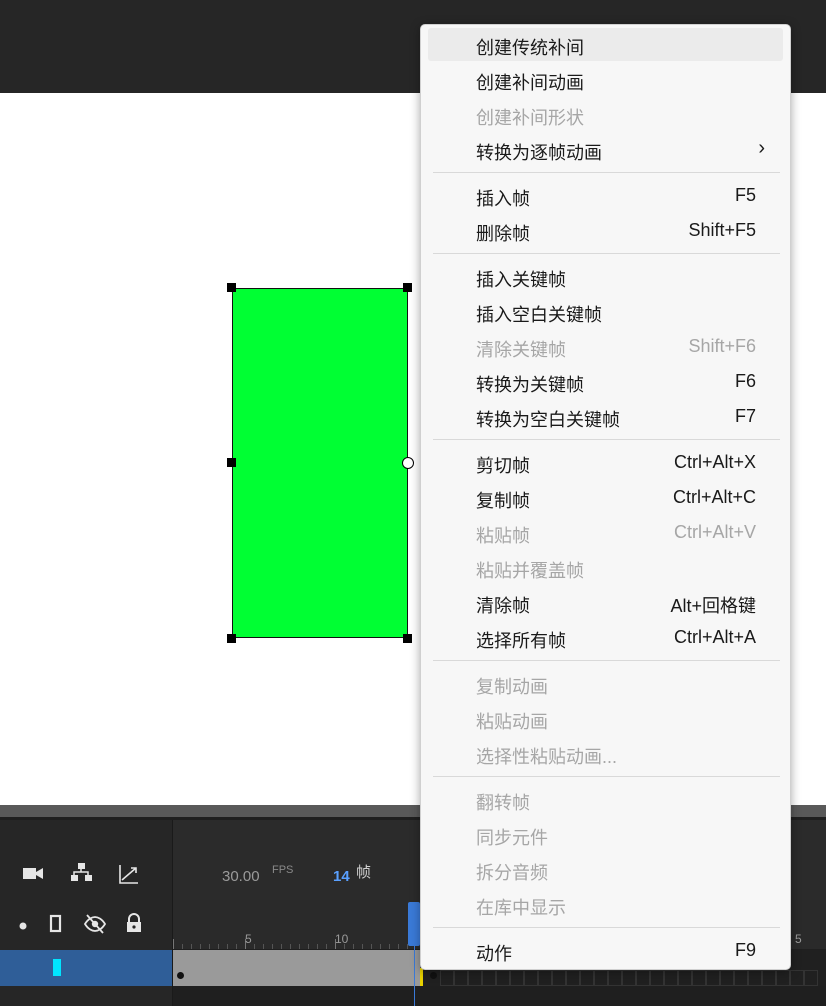  I want to click on menu-item-clear-keyframe: 清除关键帧 Shift+F6, so click(605, 346).